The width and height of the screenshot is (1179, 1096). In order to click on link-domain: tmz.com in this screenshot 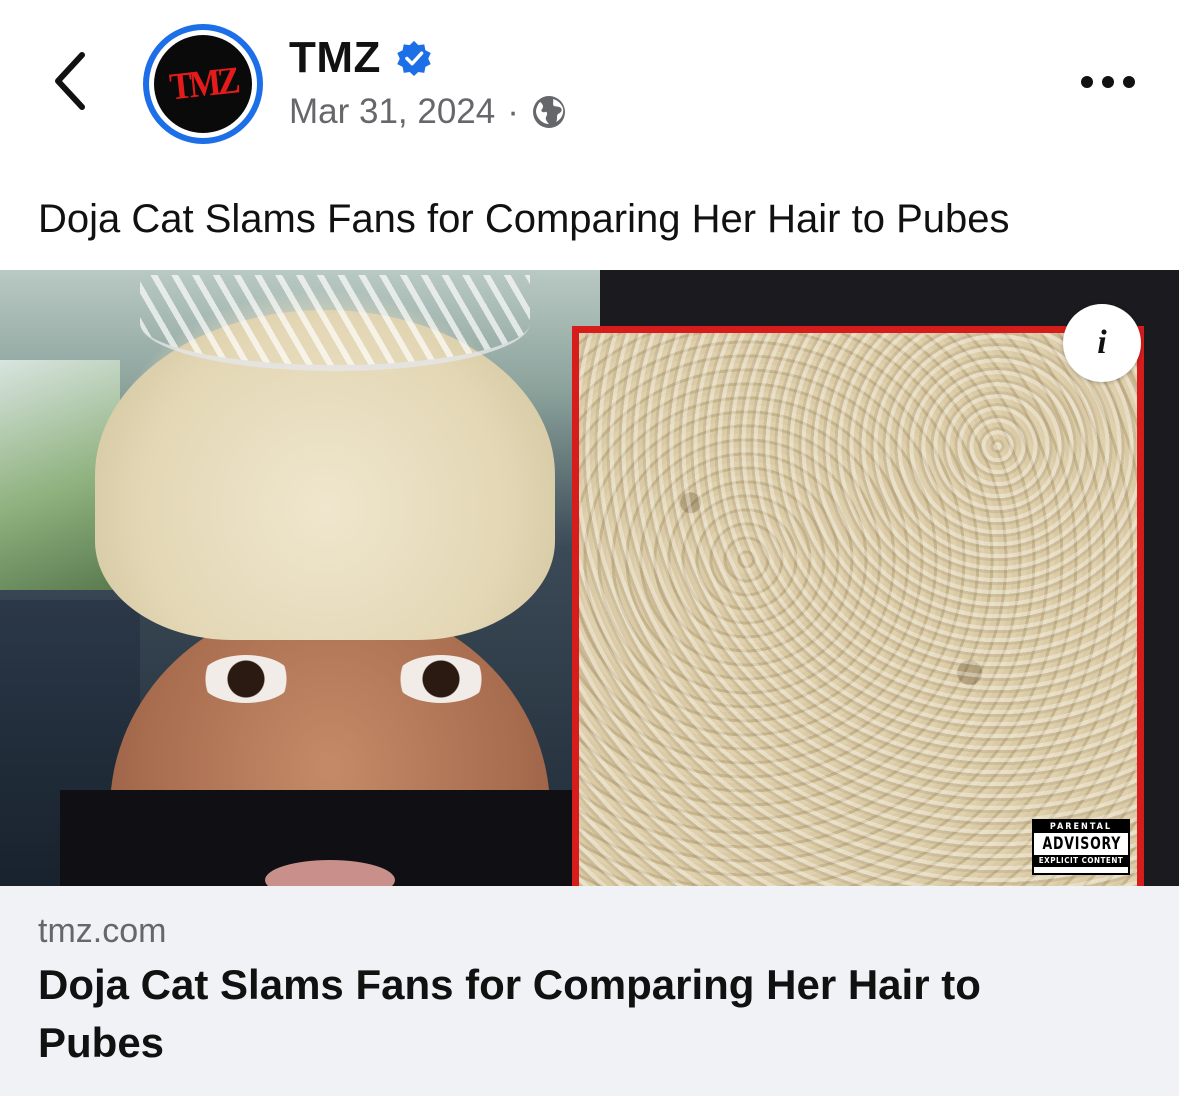, I will do `click(102, 931)`.